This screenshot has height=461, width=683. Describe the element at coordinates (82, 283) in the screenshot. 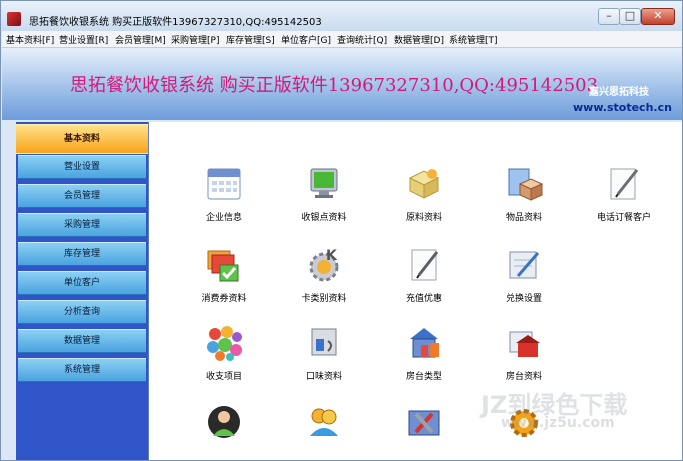

I see `sidebar-item-customer: 单位客户` at that location.